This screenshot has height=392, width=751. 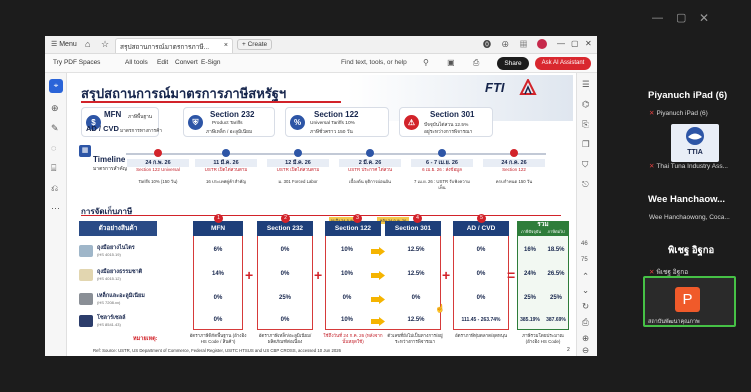 I want to click on more-tools-icon: ⋯, so click(x=55, y=208).